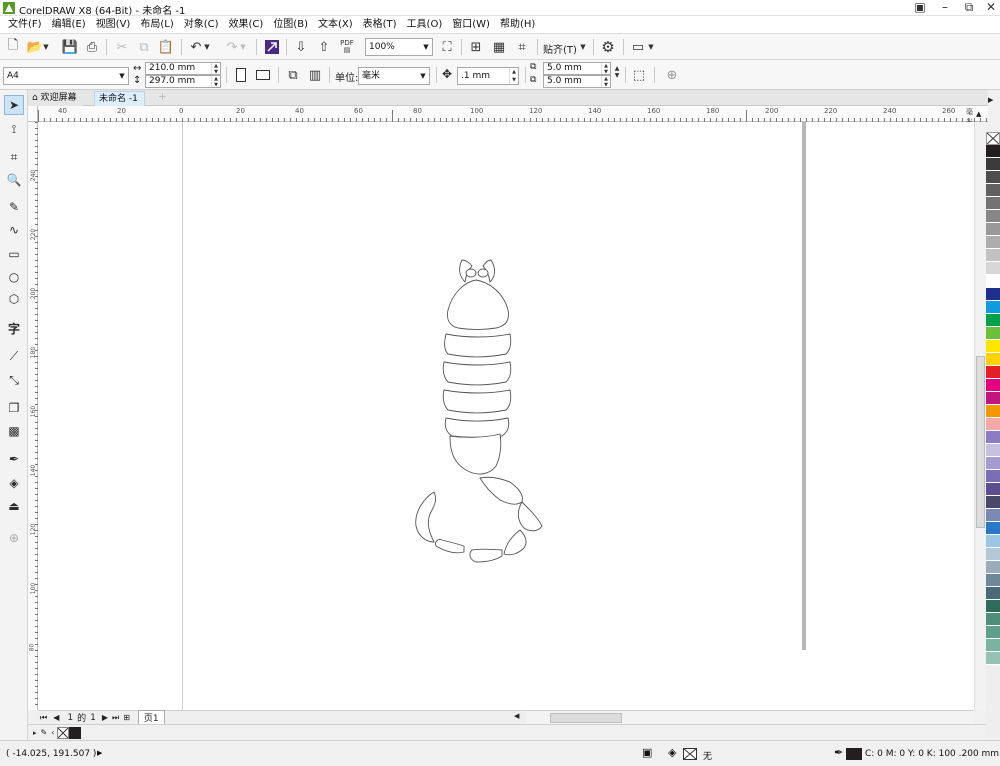  Describe the element at coordinates (347, 47) in the screenshot. I see `publish-pdf-icon: PDF ▤` at that location.